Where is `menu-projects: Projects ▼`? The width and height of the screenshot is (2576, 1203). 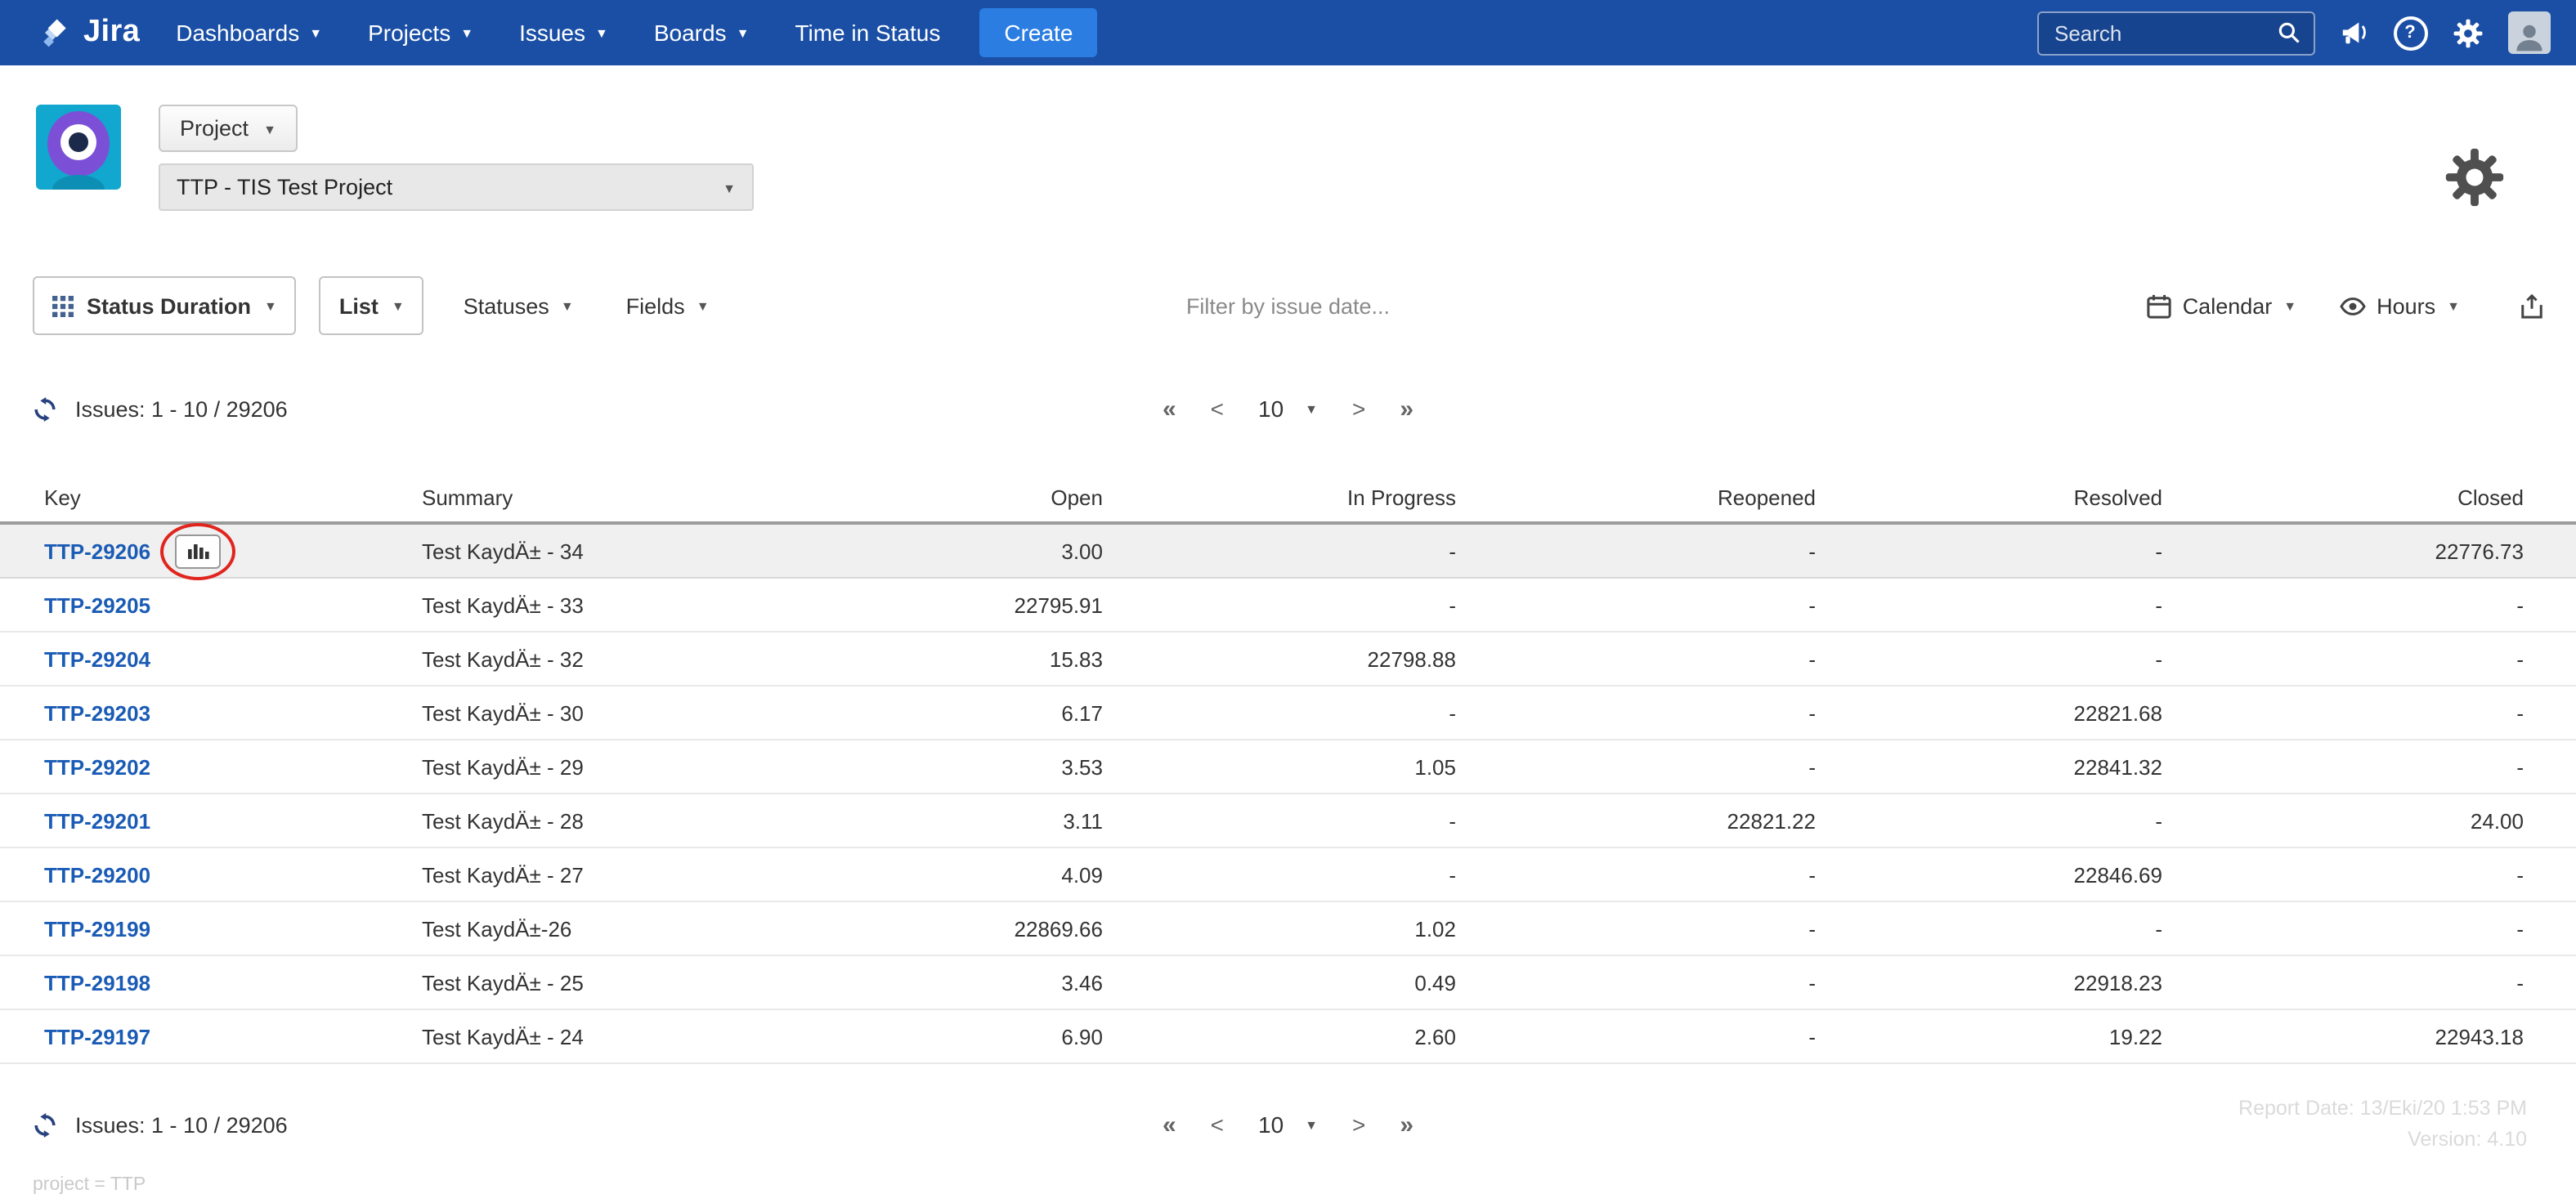 menu-projects: Projects ▼ is located at coordinates (421, 33).